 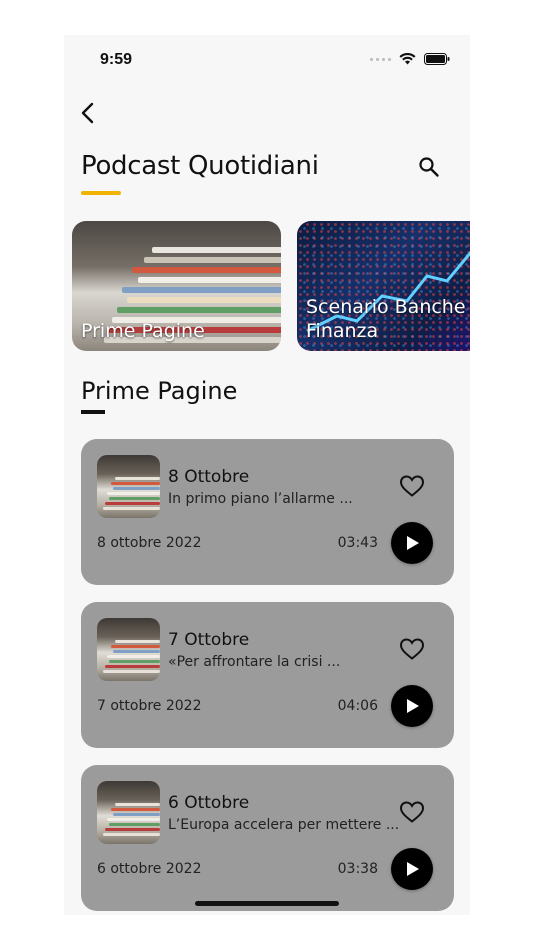 I want to click on wifi-icon, so click(x=407, y=59).